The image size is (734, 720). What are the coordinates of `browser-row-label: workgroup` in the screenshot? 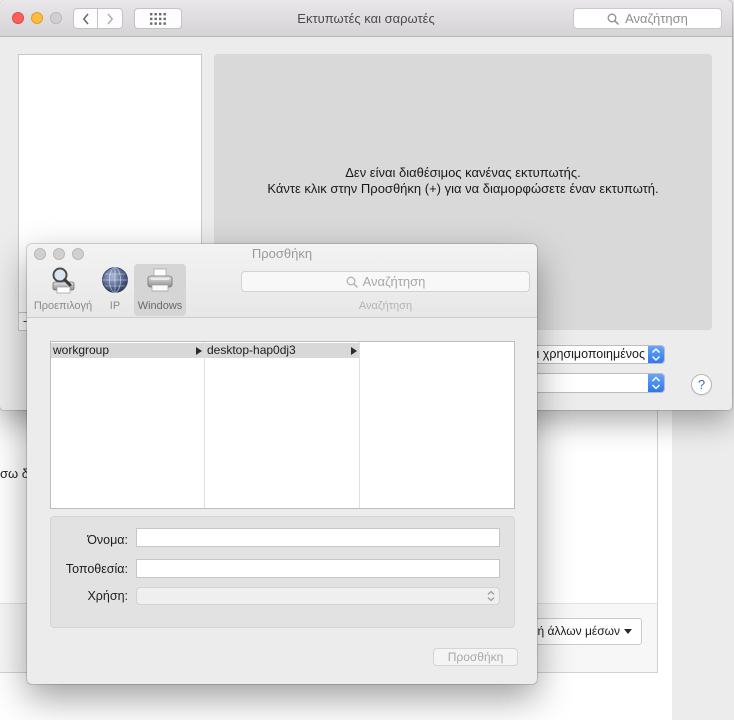 It's located at (81, 350).